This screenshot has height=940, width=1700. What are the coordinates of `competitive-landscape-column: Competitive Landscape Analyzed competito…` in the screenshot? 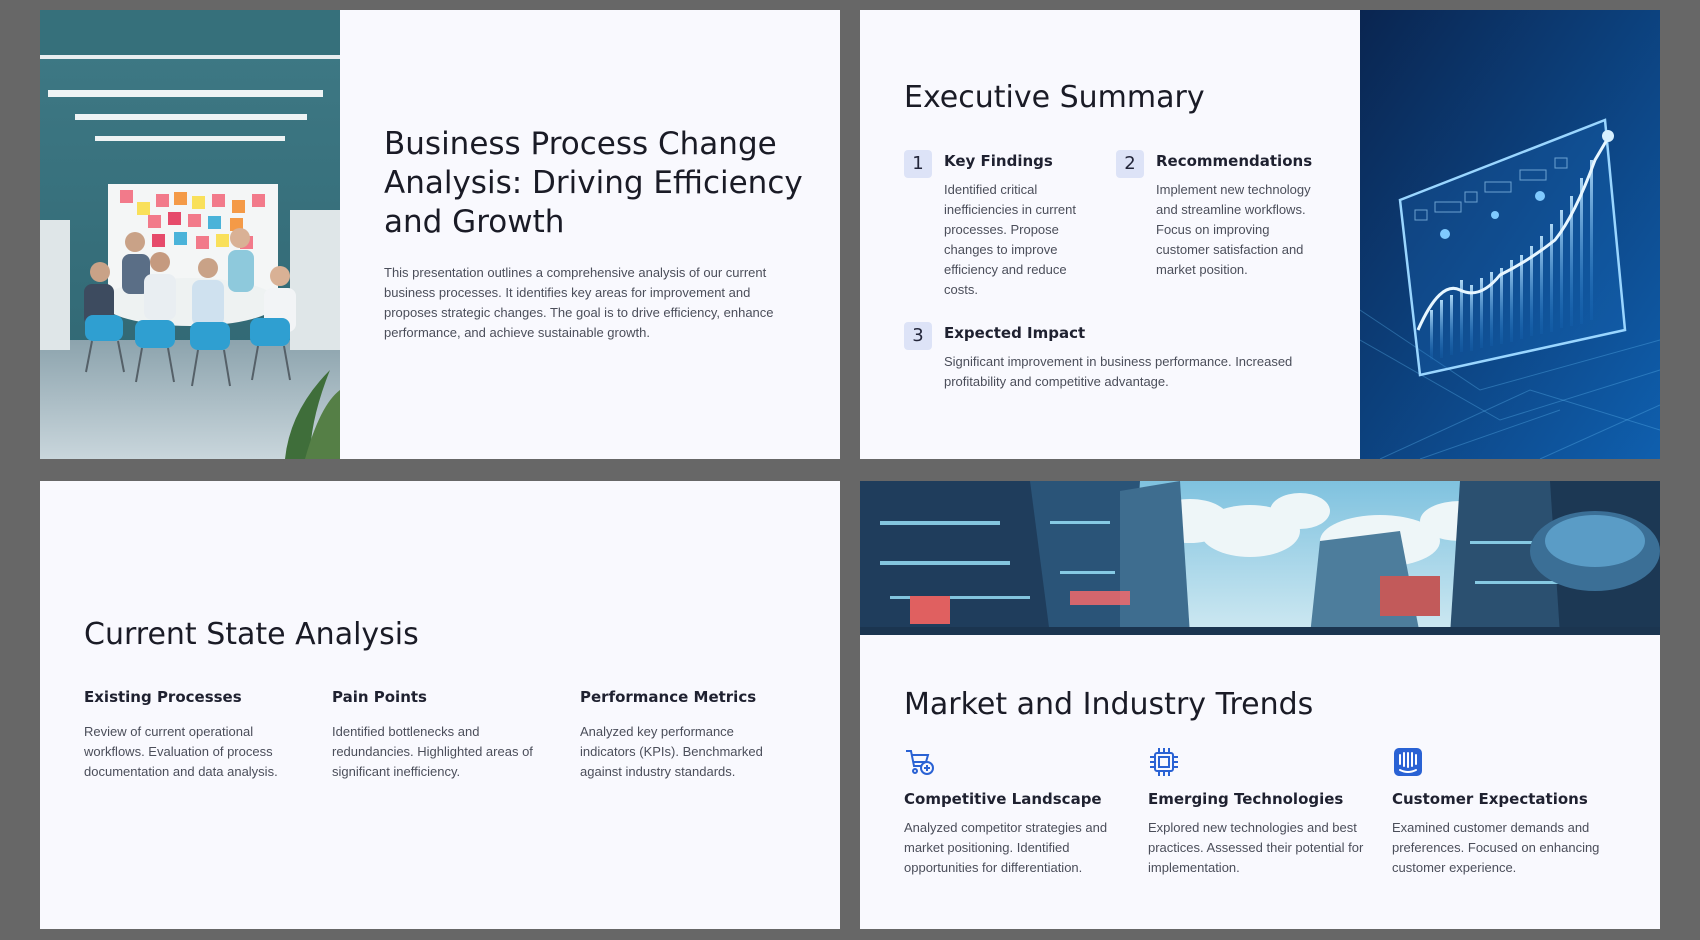 It's located at (1019, 812).